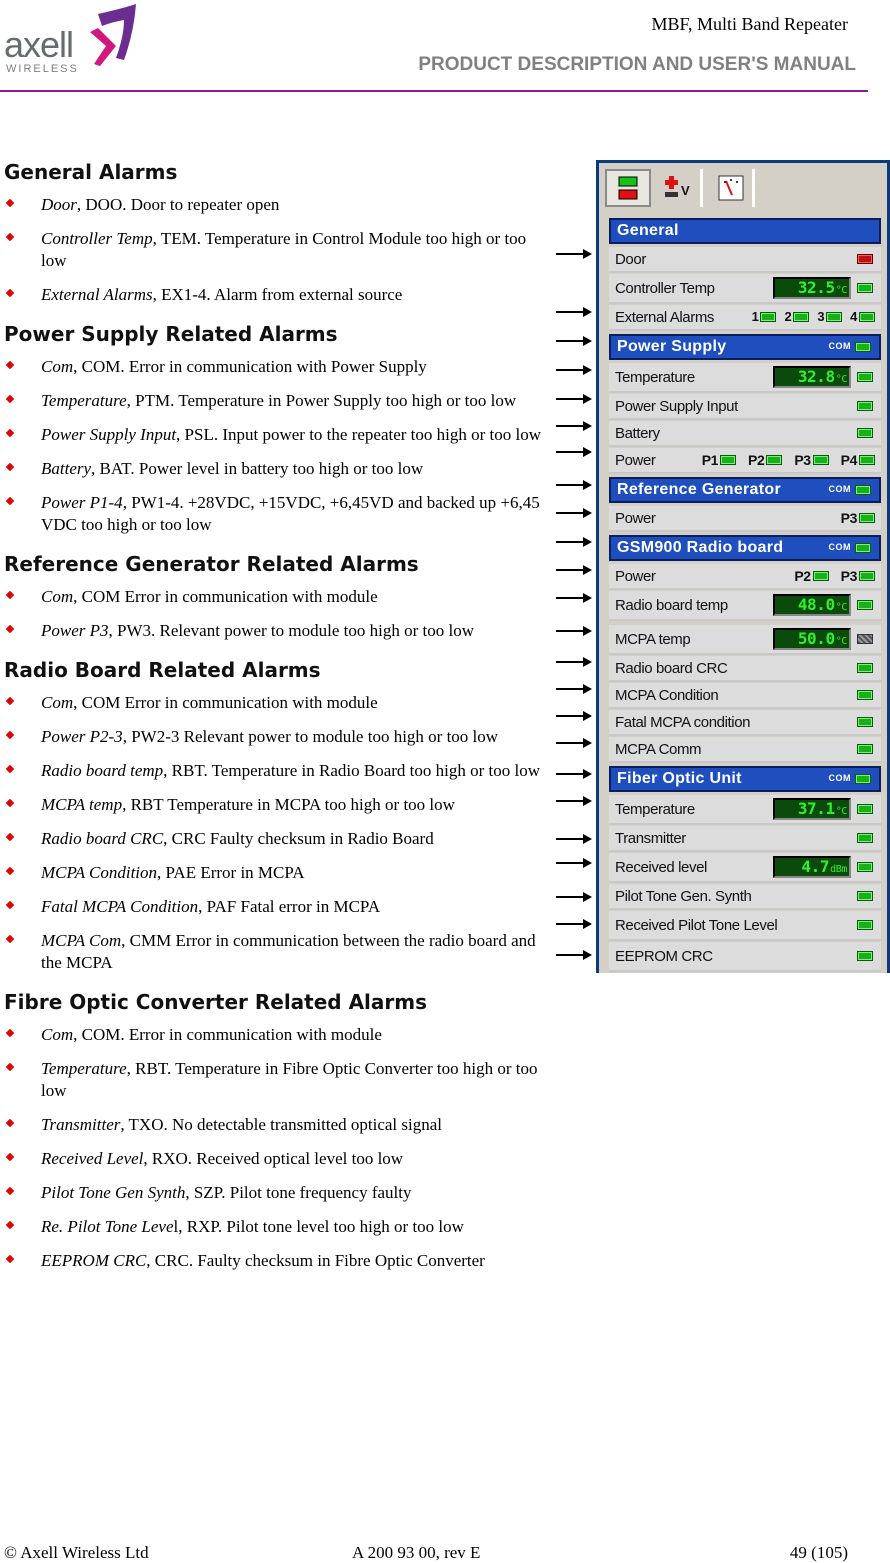 This screenshot has width=890, height=1563. I want to click on footer-copyright: © Axell Wireless Ltd, so click(76, 1552).